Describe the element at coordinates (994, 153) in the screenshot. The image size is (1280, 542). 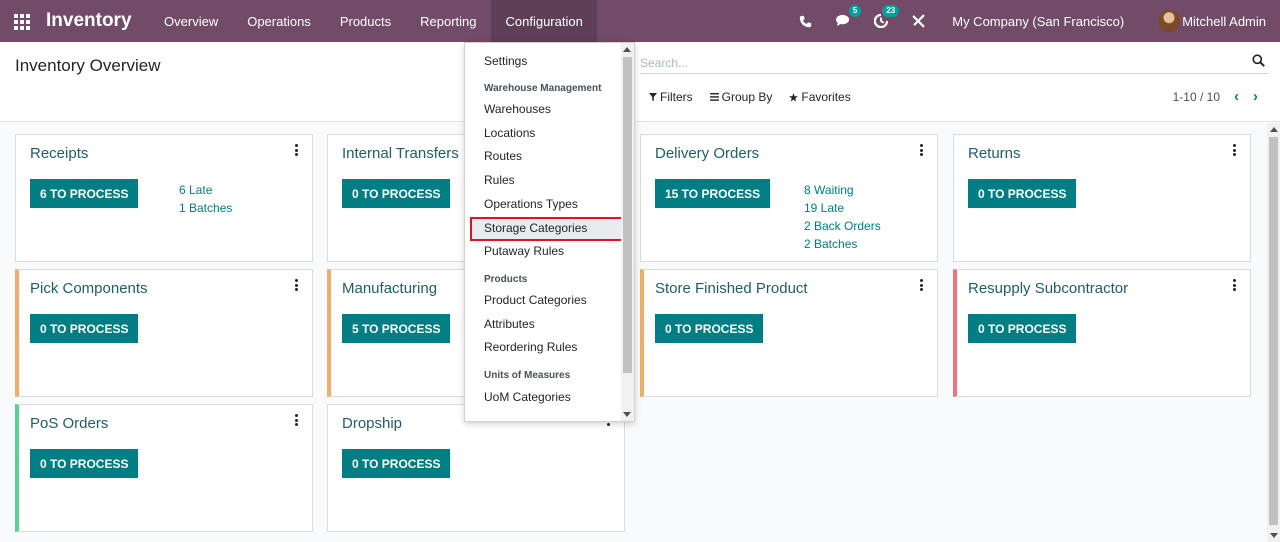
I see `card-title: Returns` at that location.